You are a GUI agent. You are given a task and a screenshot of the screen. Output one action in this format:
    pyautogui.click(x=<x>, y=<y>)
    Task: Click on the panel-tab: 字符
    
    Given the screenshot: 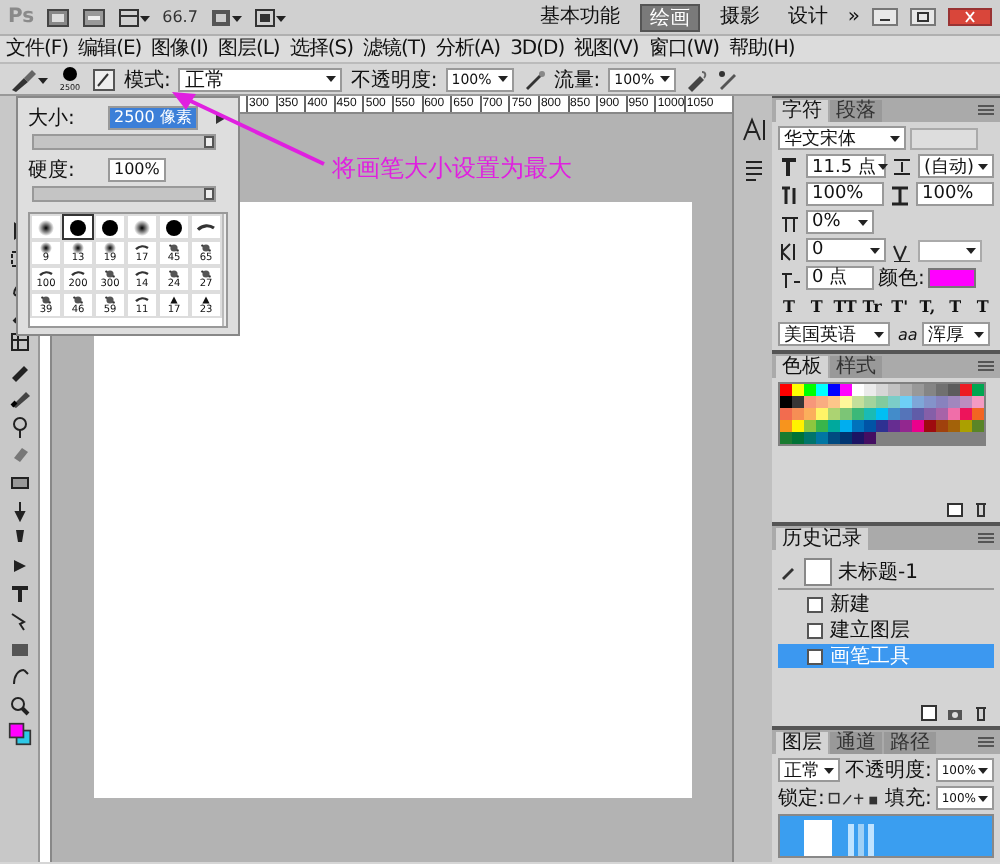 What is the action you would take?
    pyautogui.click(x=802, y=111)
    